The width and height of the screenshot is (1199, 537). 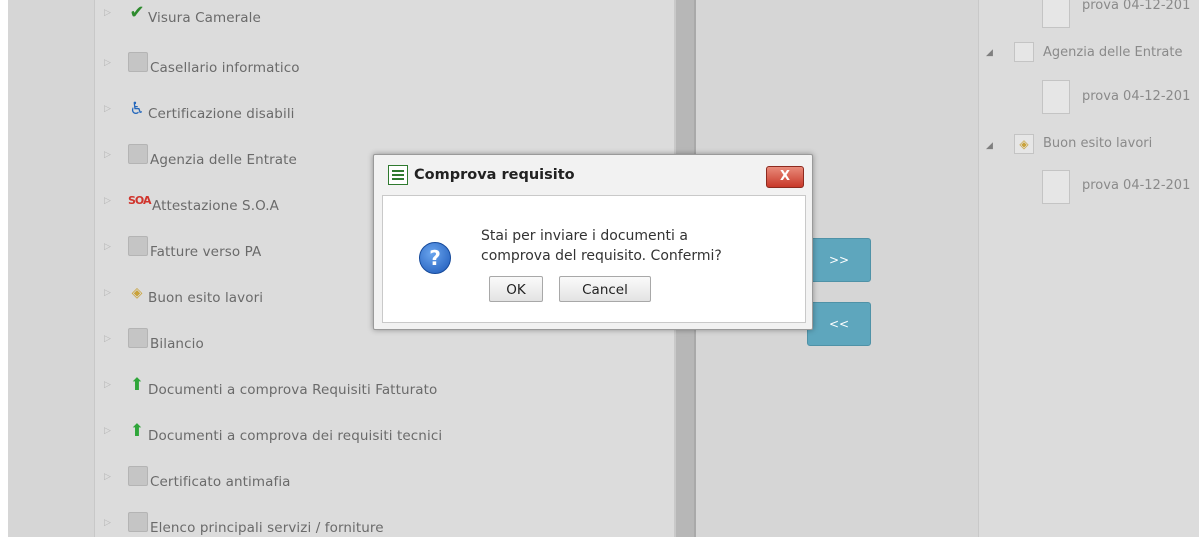 I want to click on tree-item-elenco-servizi: ▷ Elenco principali servizi / forniture, so click(x=244, y=523).